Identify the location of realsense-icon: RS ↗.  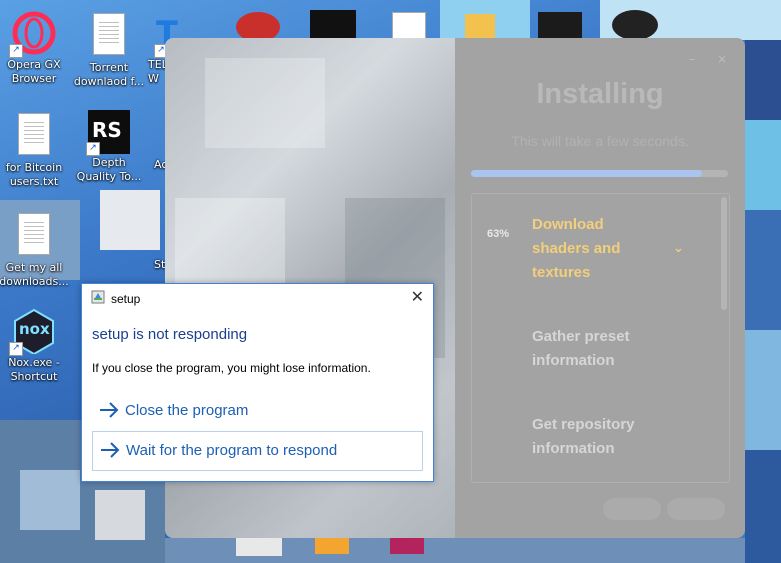
(108, 133).